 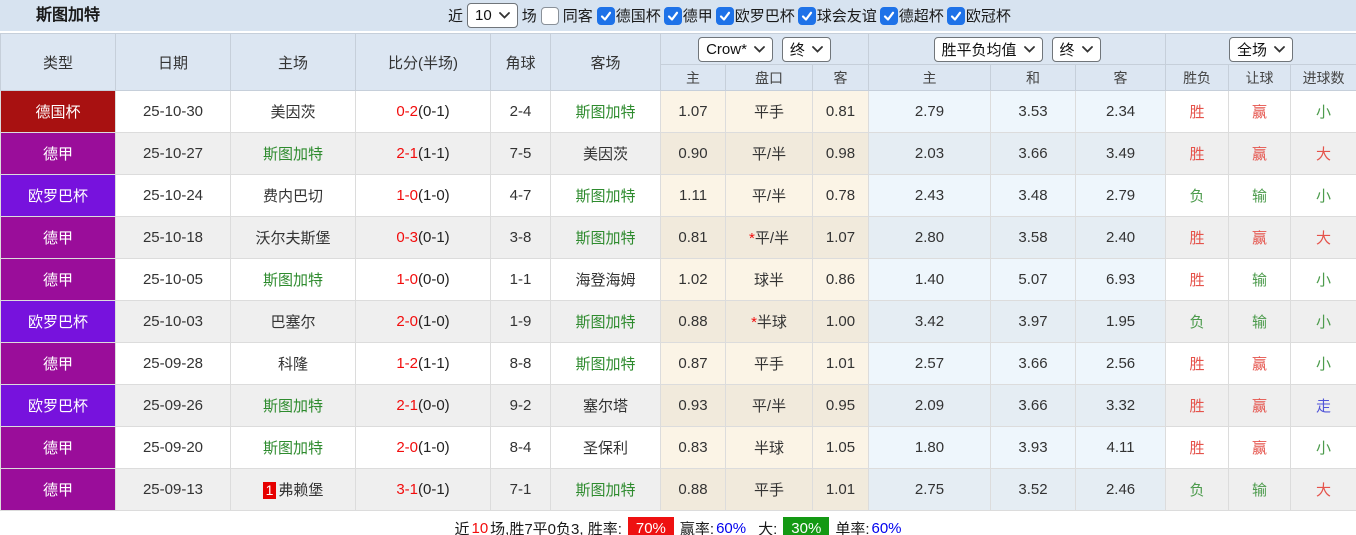 I want to click on scope-select: 全场, so click(x=1261, y=49).